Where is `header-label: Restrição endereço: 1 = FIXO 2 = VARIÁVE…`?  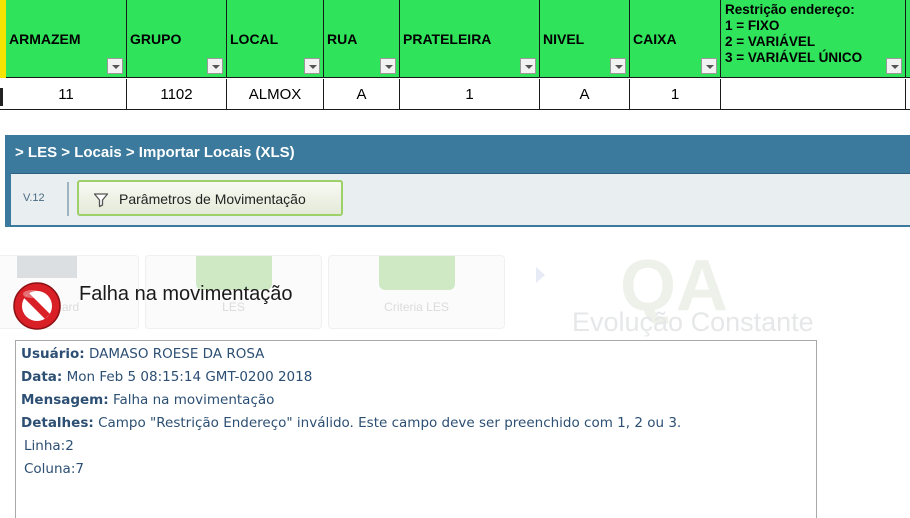
header-label: Restrição endereço: 1 = FIXO 2 = VARIÁVE… is located at coordinates (794, 33).